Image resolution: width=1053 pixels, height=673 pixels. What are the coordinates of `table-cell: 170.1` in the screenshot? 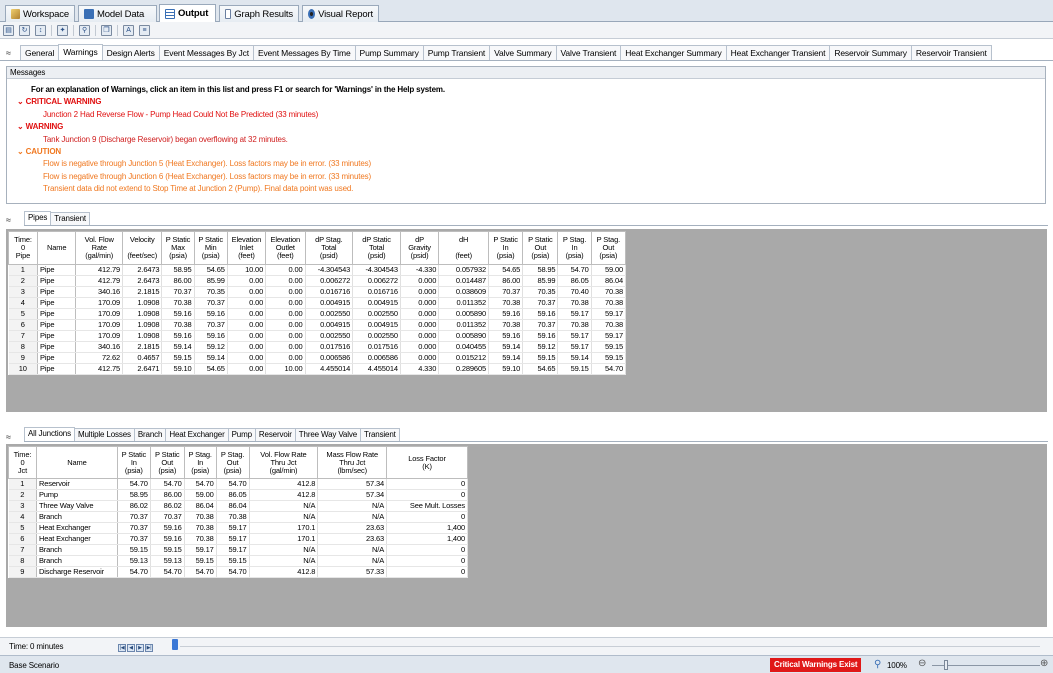 It's located at (284, 528).